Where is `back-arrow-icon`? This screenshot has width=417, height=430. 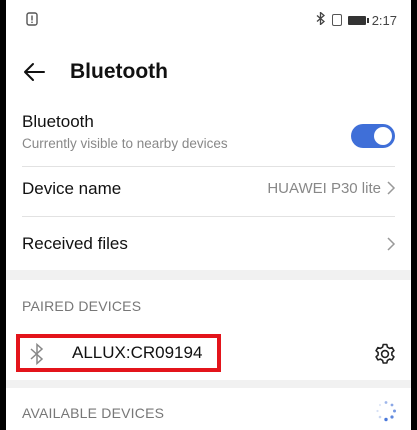 back-arrow-icon is located at coordinates (34, 72).